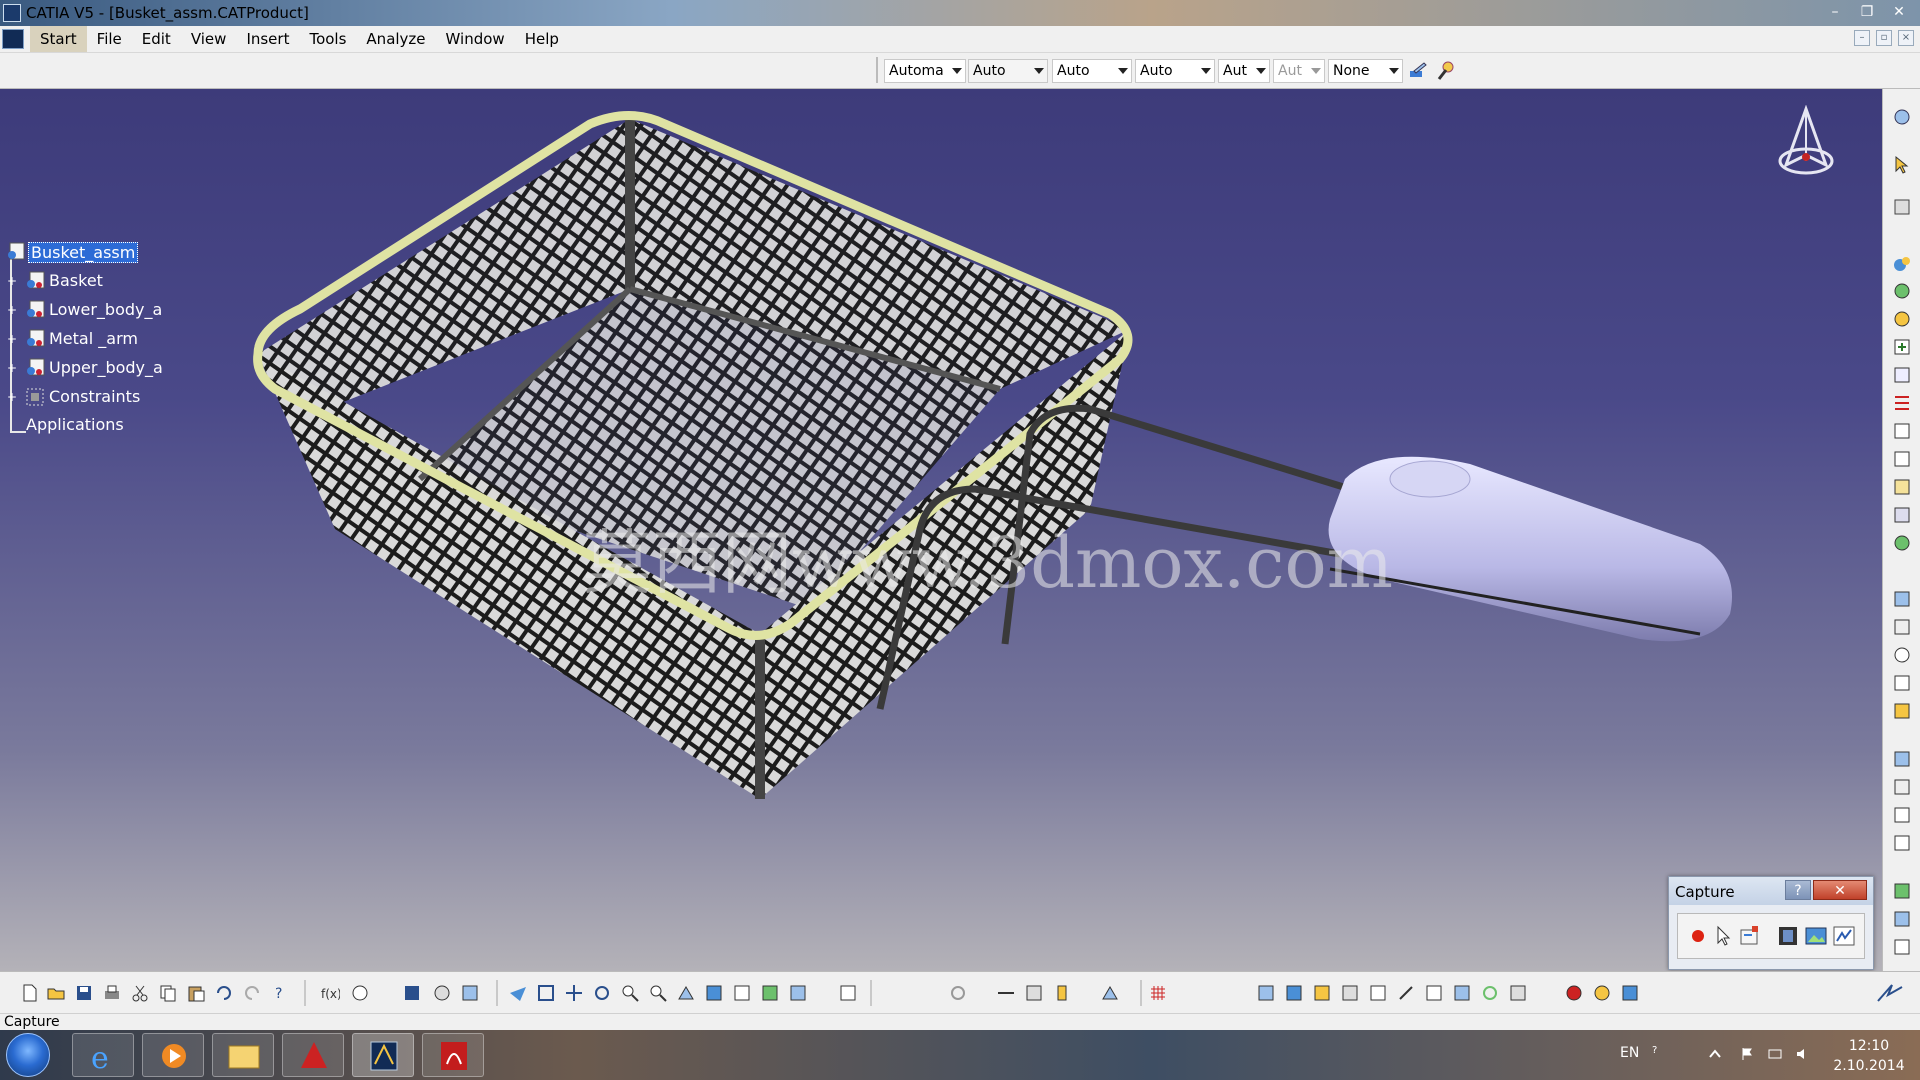 This screenshot has height=1080, width=1920. I want to click on insert-part-icon, so click(1902, 319).